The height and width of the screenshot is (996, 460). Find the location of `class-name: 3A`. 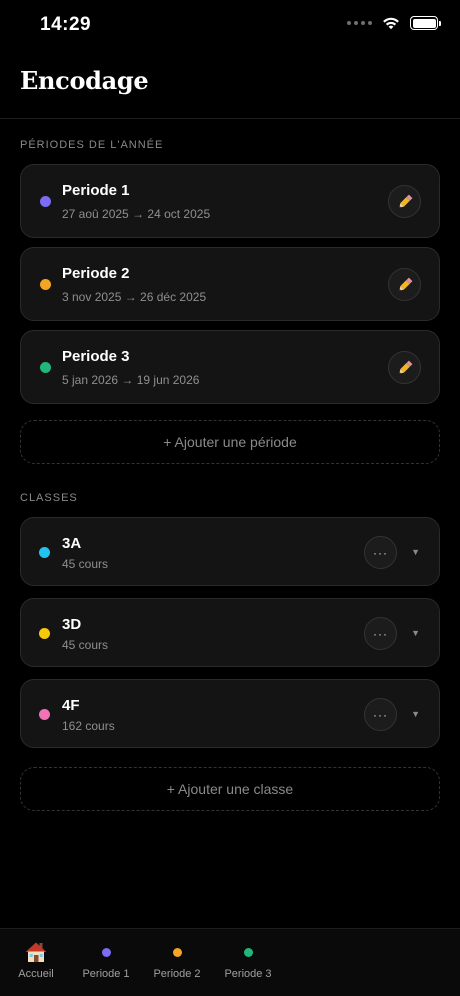

class-name: 3A is located at coordinates (72, 543).